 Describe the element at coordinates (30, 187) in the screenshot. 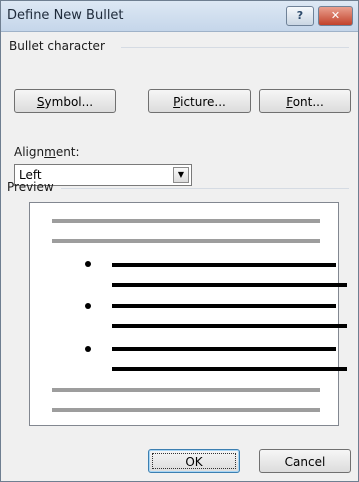

I see `preview-group-label: Preview` at that location.